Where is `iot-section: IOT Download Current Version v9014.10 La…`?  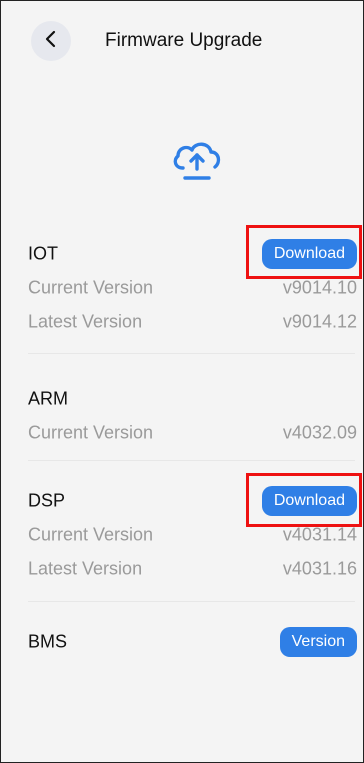 iot-section: IOT Download Current Version v9014.10 La… is located at coordinates (192, 288).